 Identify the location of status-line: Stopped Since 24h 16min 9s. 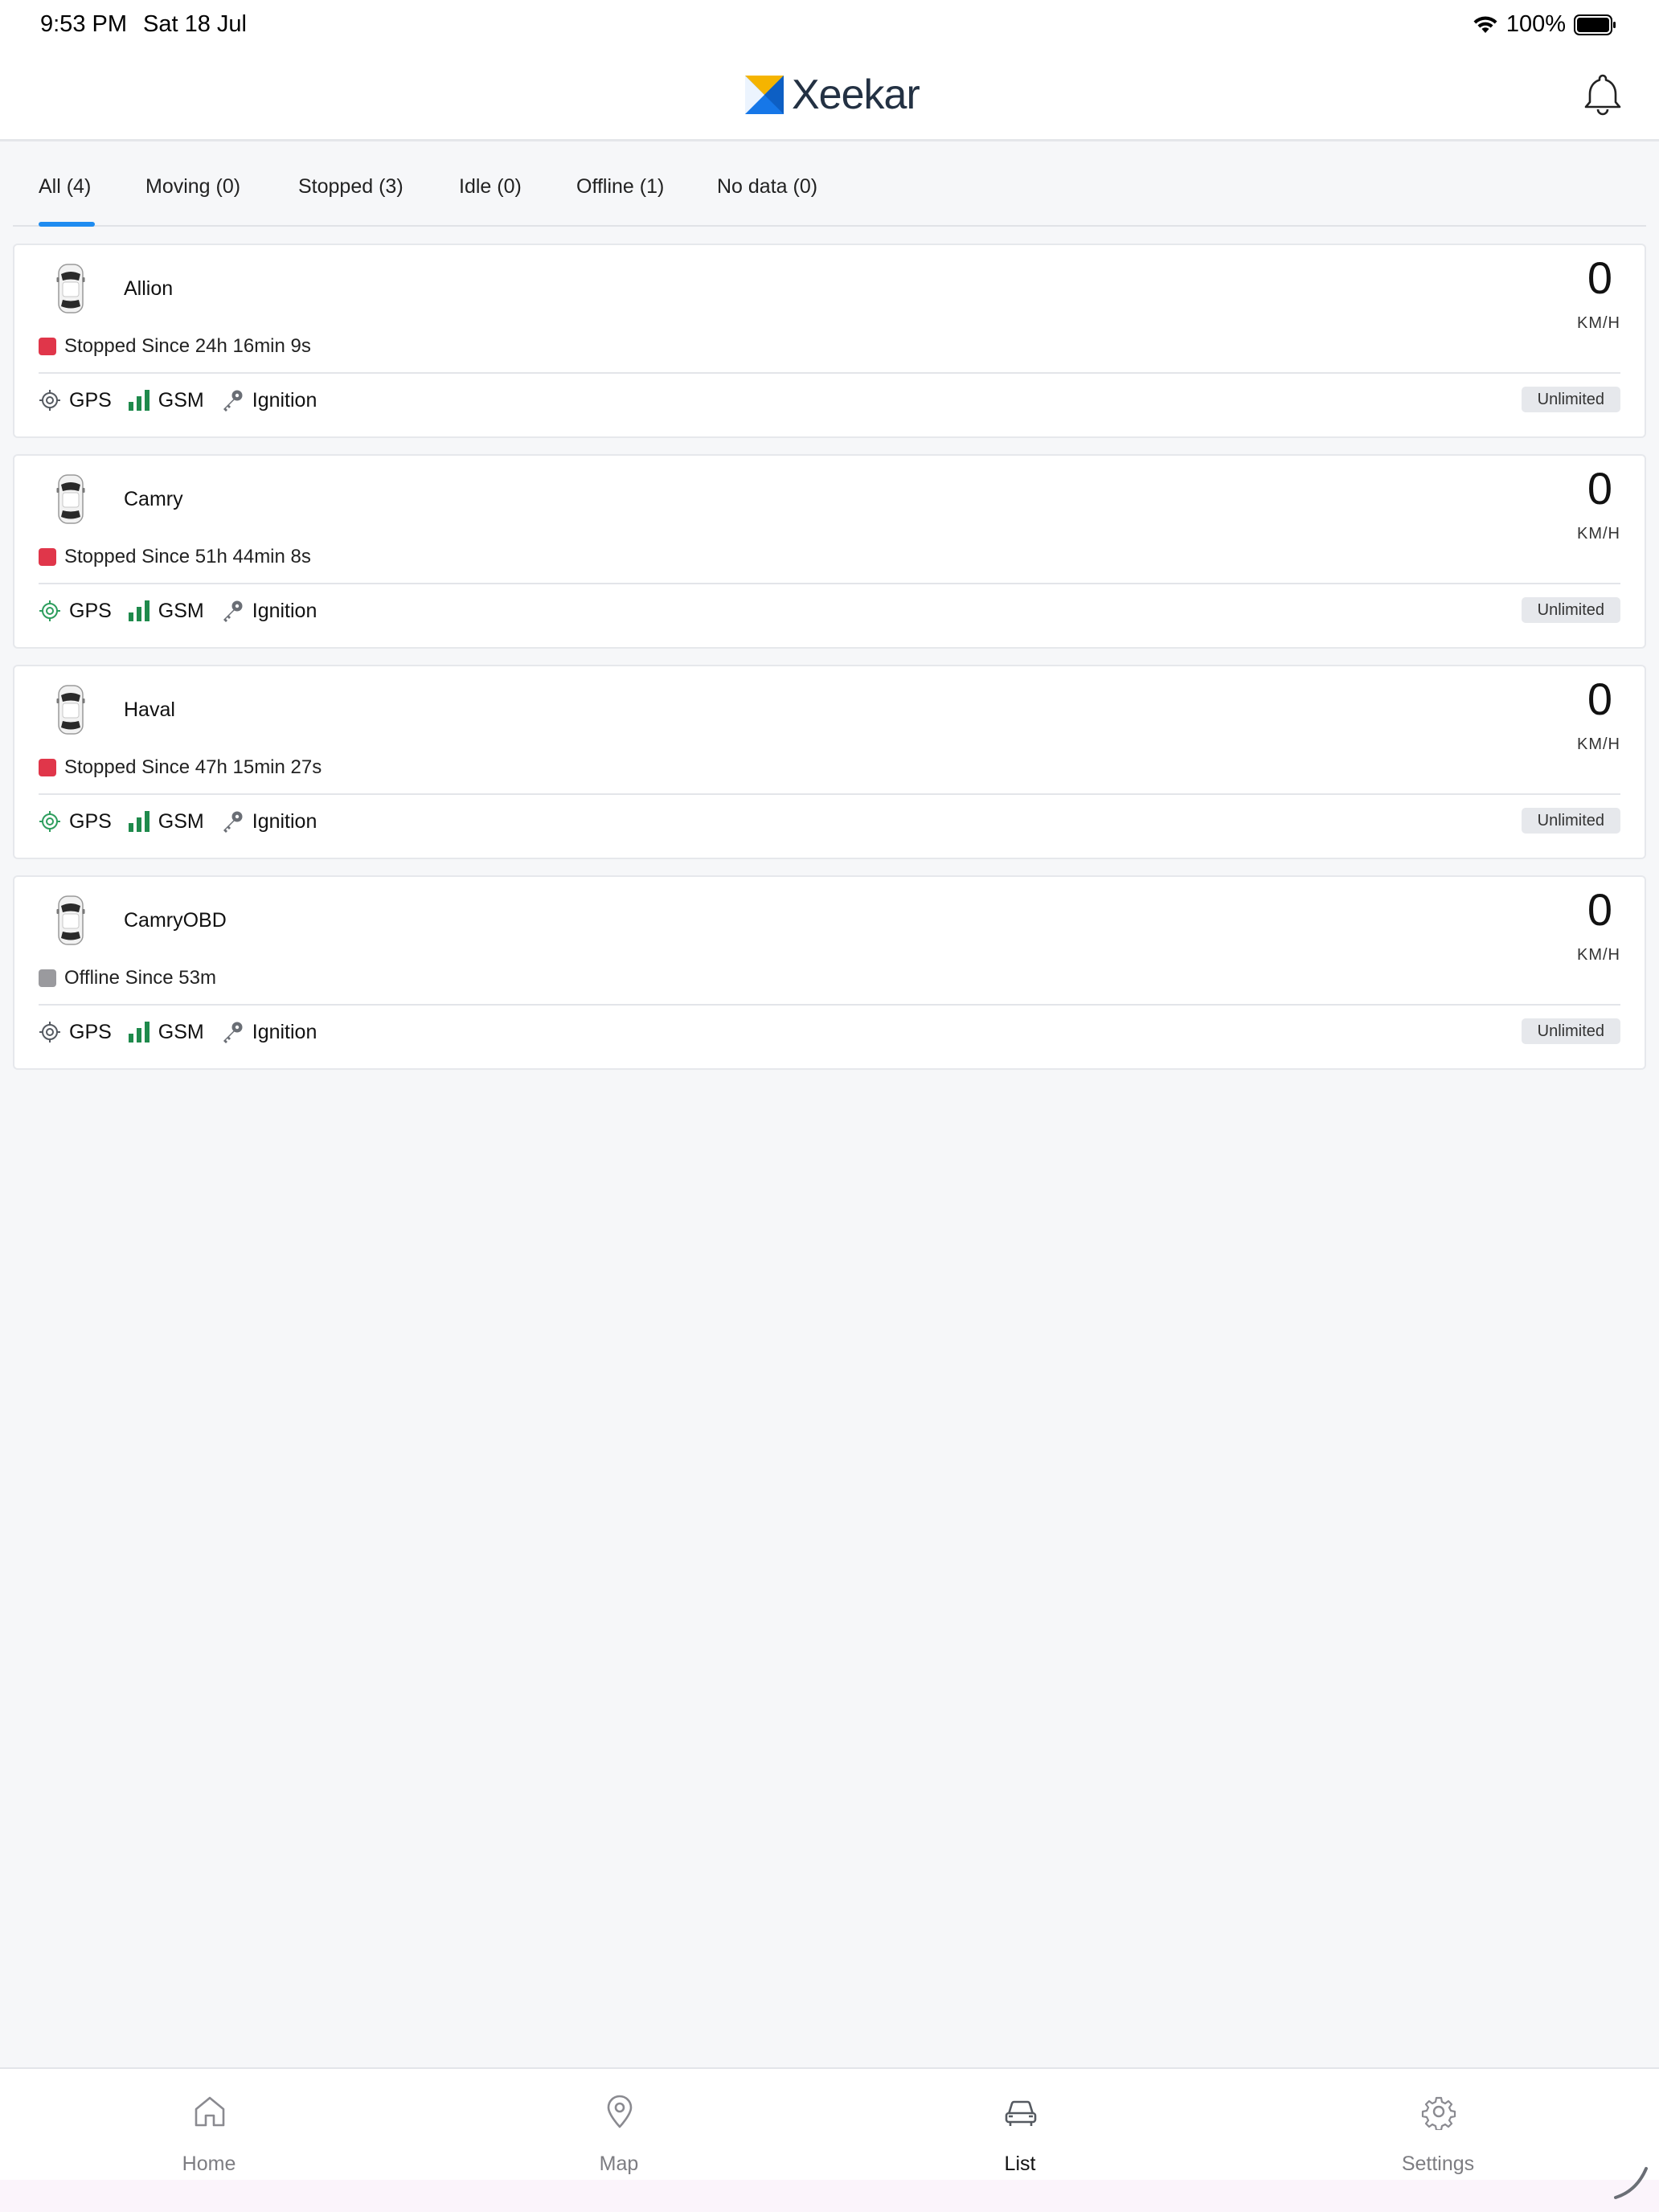
(175, 346).